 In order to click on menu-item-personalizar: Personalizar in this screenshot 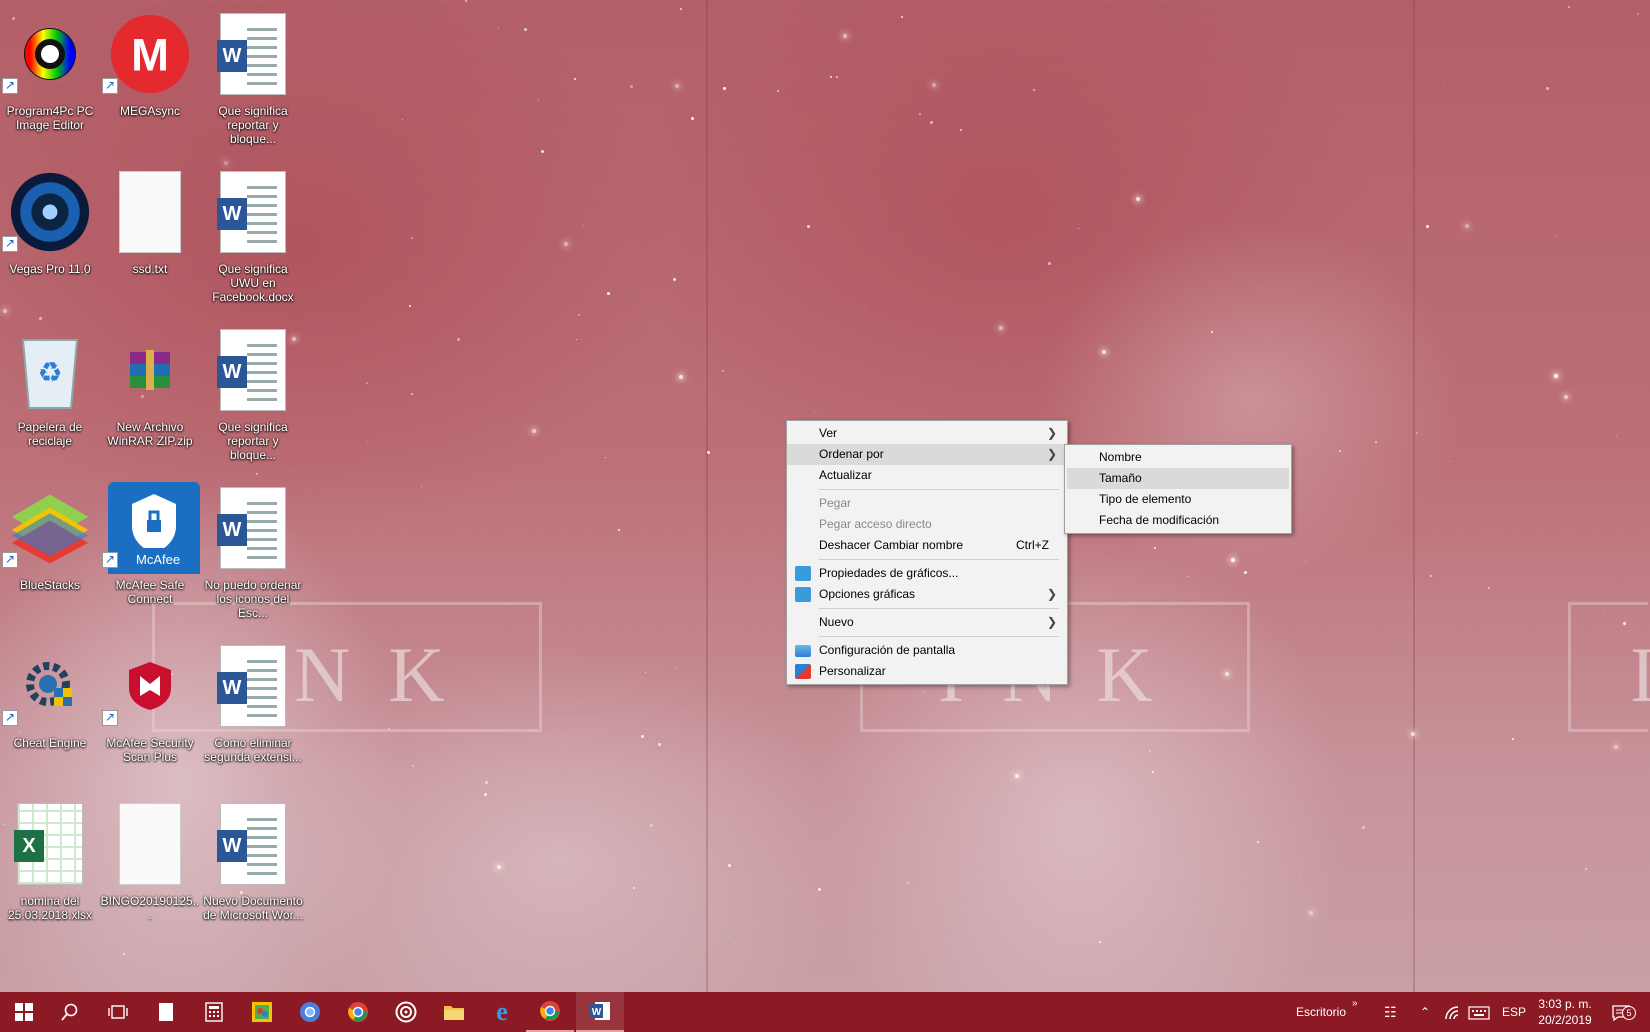, I will do `click(927, 671)`.